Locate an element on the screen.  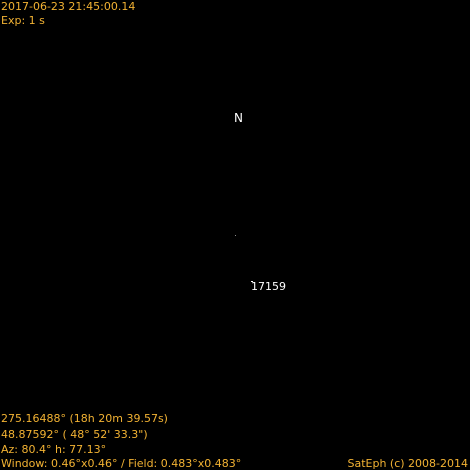
exposure-label: Exp: 1 s is located at coordinates (23, 20).